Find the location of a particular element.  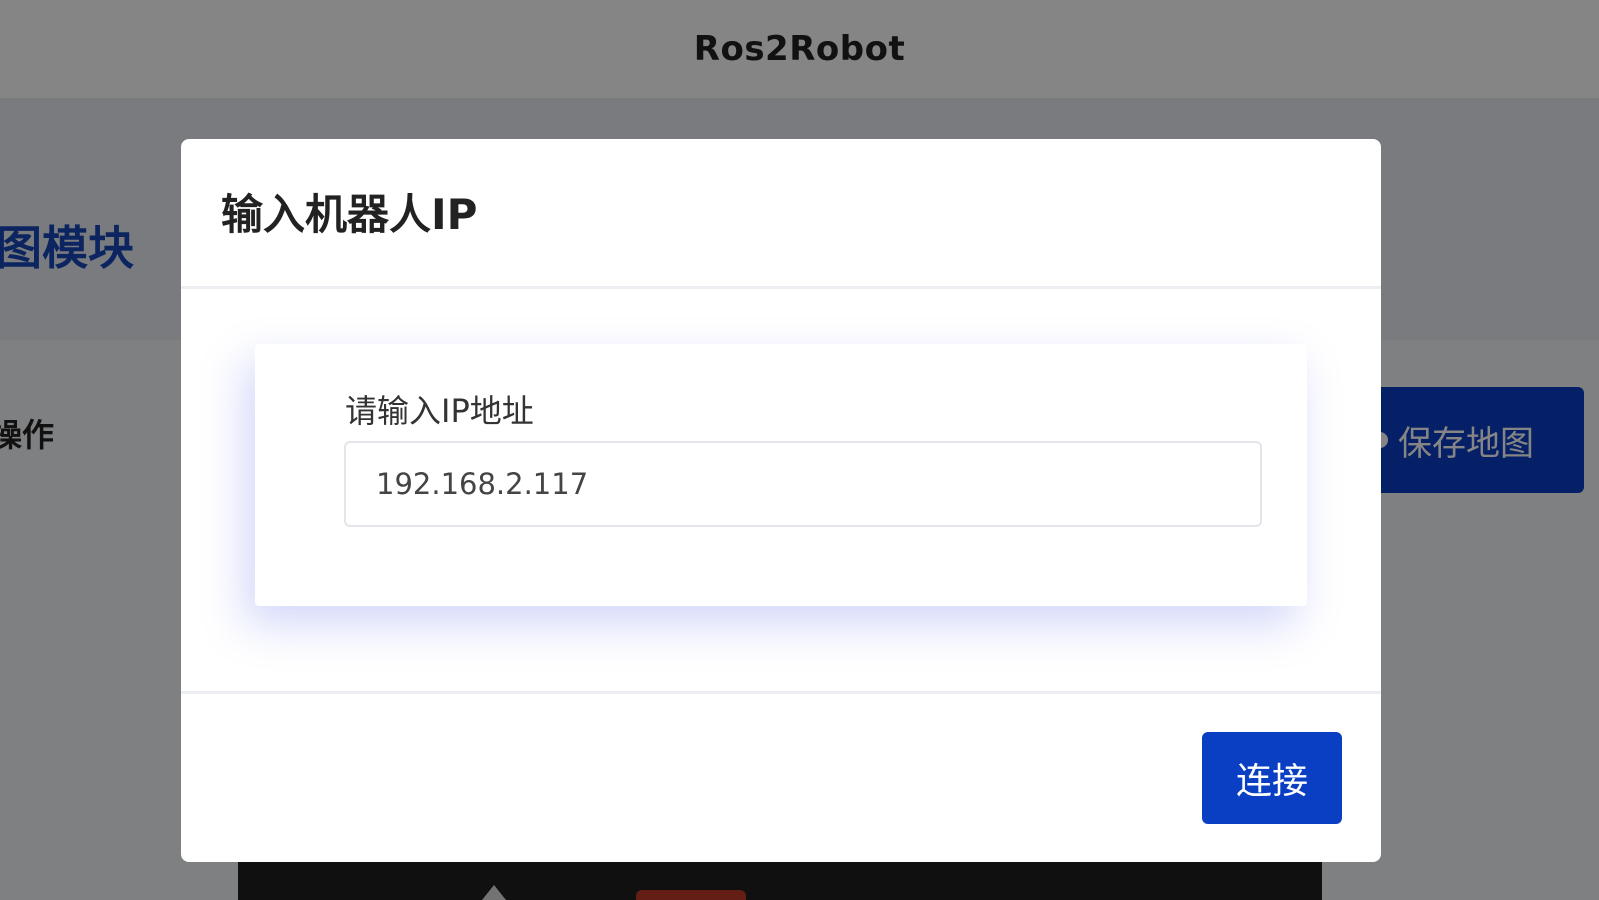

dialog-header: 输入机器人IP is located at coordinates (781, 214).